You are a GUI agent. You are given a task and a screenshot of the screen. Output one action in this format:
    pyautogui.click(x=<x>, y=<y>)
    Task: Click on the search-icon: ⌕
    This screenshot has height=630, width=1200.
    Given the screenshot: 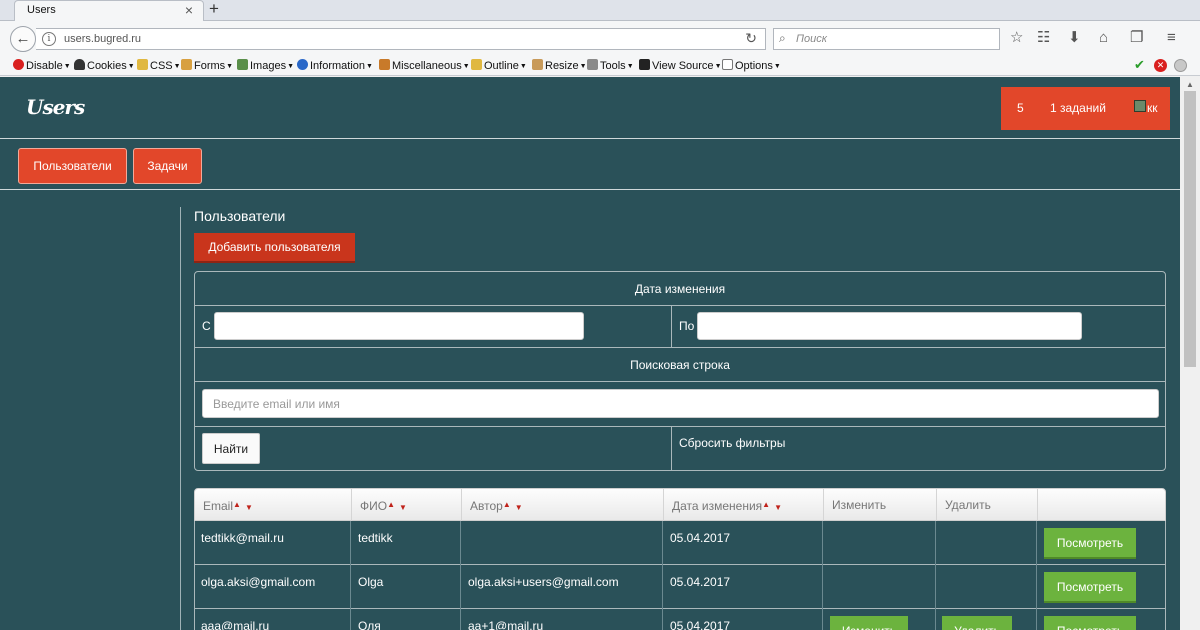 What is the action you would take?
    pyautogui.click(x=782, y=38)
    